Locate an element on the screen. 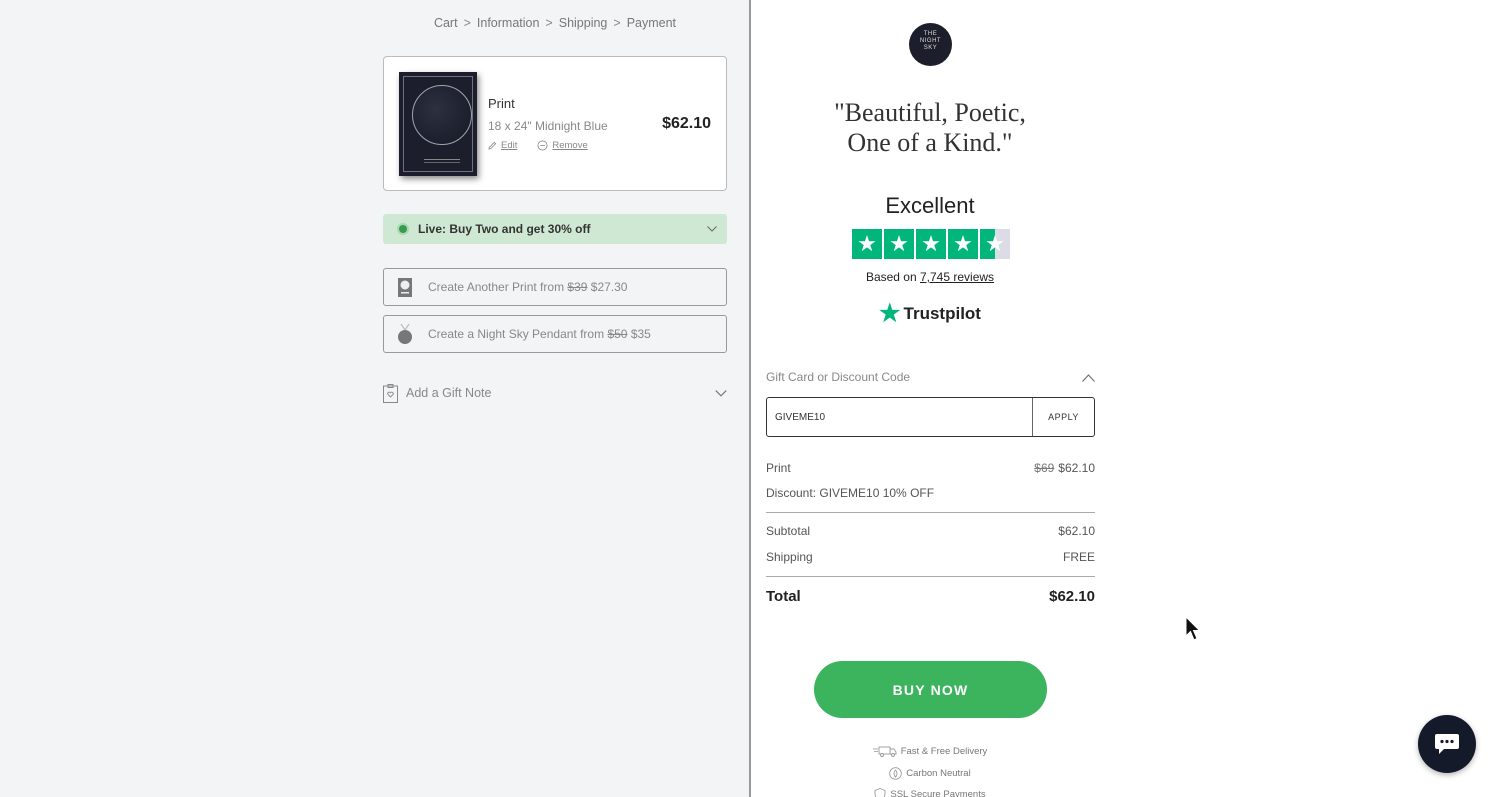  half-star-icon: ★ is located at coordinates (995, 244).